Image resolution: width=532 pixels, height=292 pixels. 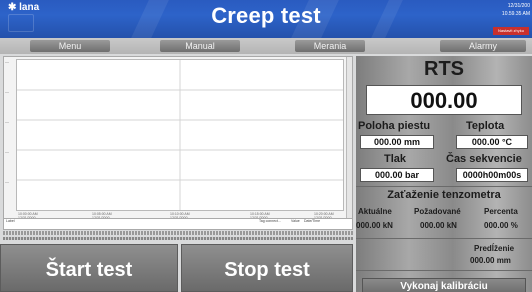 What do you see at coordinates (295, 221) in the screenshot?
I see `table-header: Value` at bounding box center [295, 221].